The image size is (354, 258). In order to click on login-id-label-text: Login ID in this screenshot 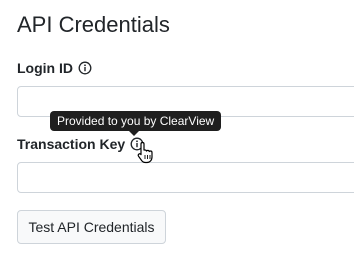, I will do `click(45, 68)`.